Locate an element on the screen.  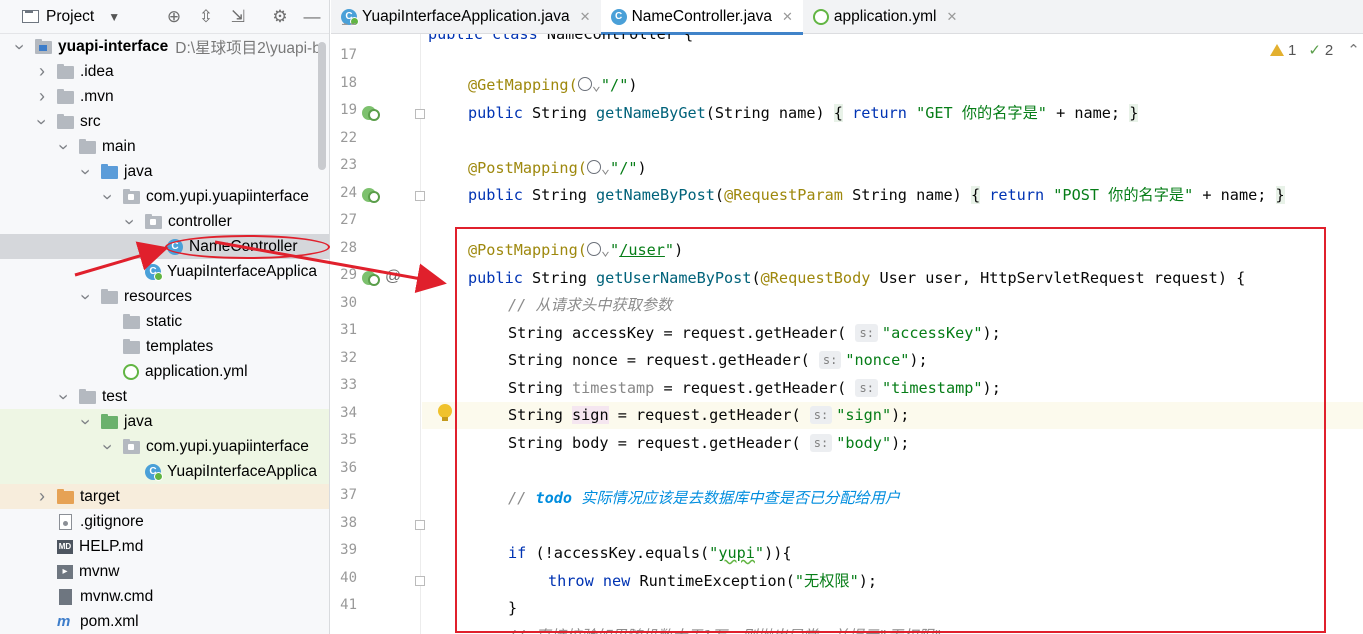
line-number: 36 is located at coordinates (344, 468).